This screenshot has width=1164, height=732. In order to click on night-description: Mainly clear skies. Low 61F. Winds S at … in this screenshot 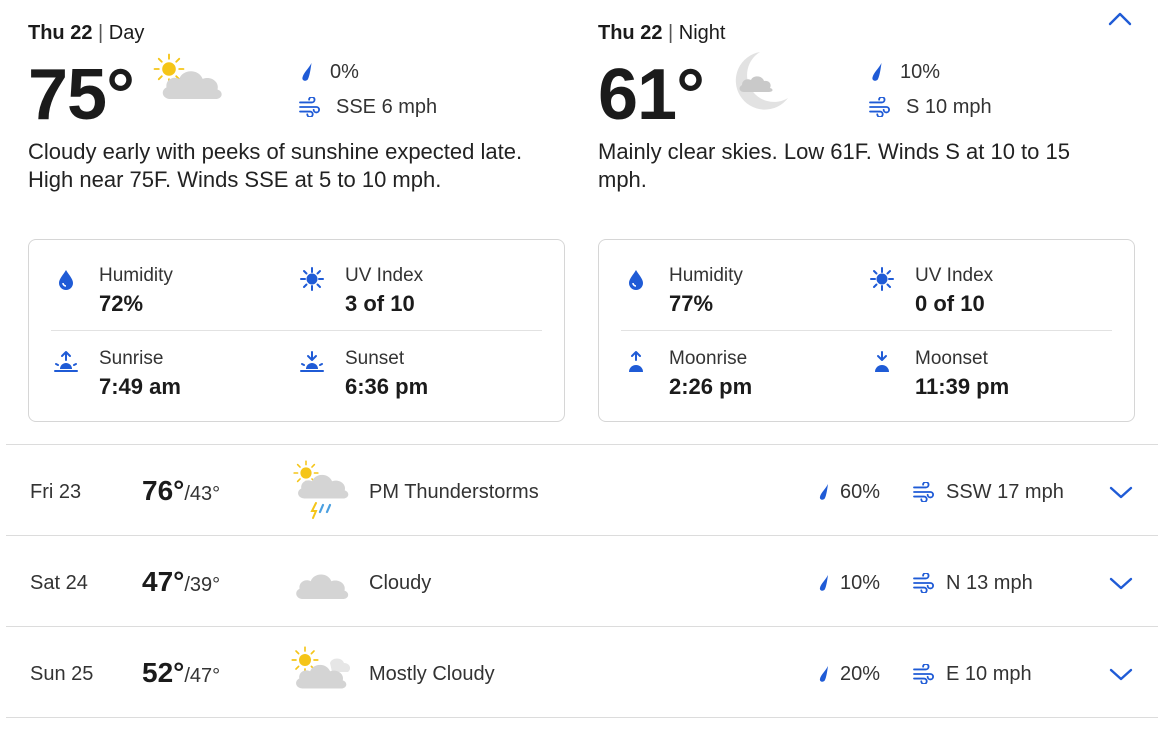, I will do `click(834, 165)`.